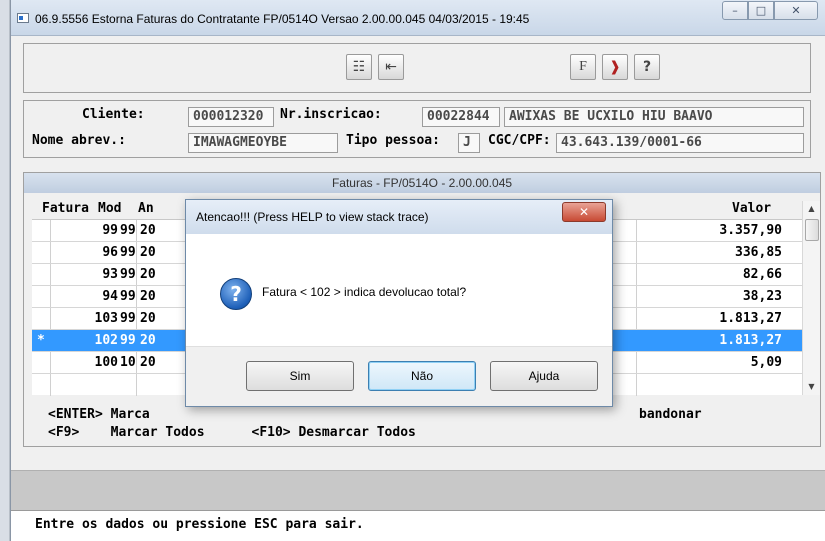  Describe the element at coordinates (680, 143) in the screenshot. I see `cgc-field: 43.643.139/0001-66` at that location.